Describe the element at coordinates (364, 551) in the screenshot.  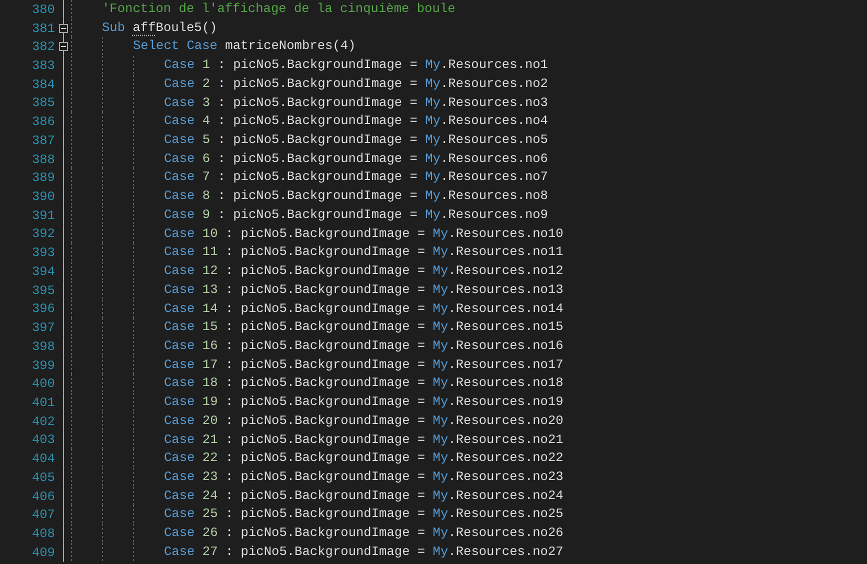
I see `code-line: Case 27 : picNo5.BackgroundImage = My.Resources.no27` at that location.